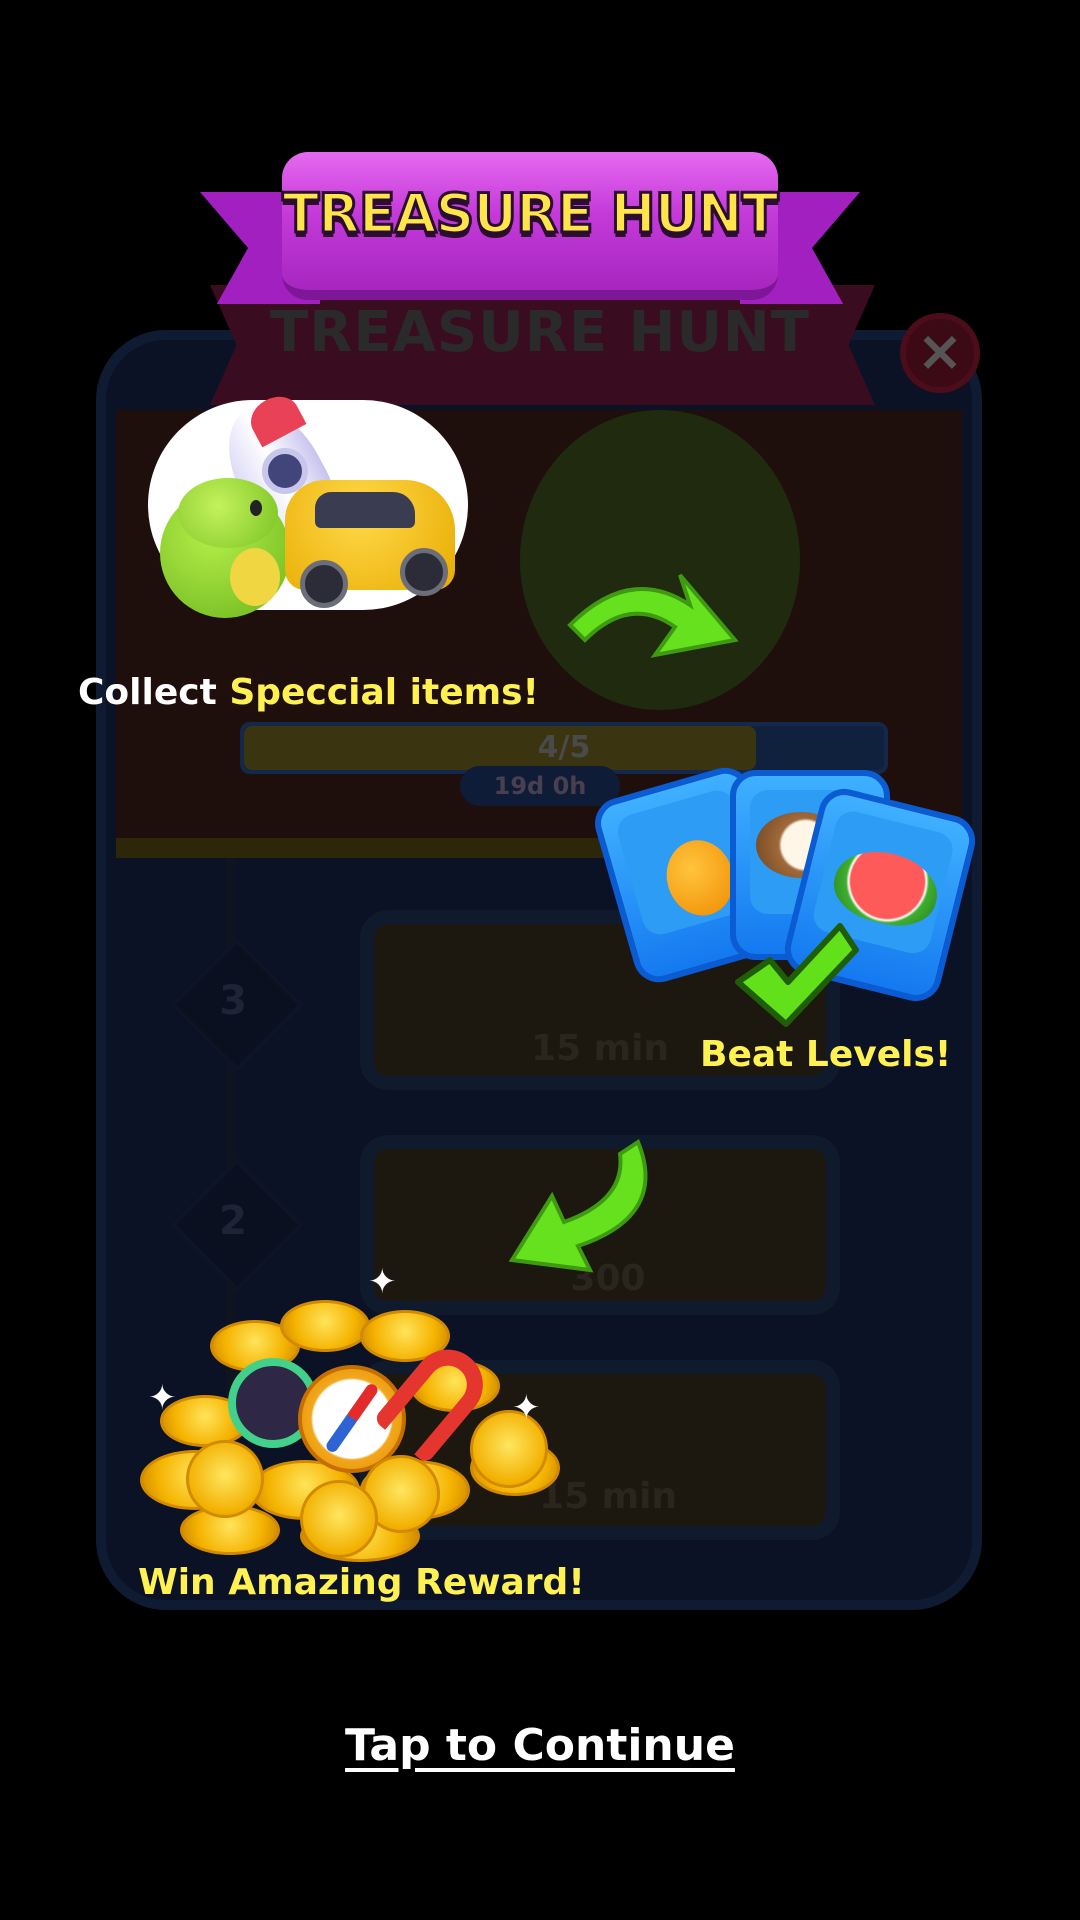  Describe the element at coordinates (540, 1745) in the screenshot. I see `tap-to-continue-button: Tap to Continue` at that location.